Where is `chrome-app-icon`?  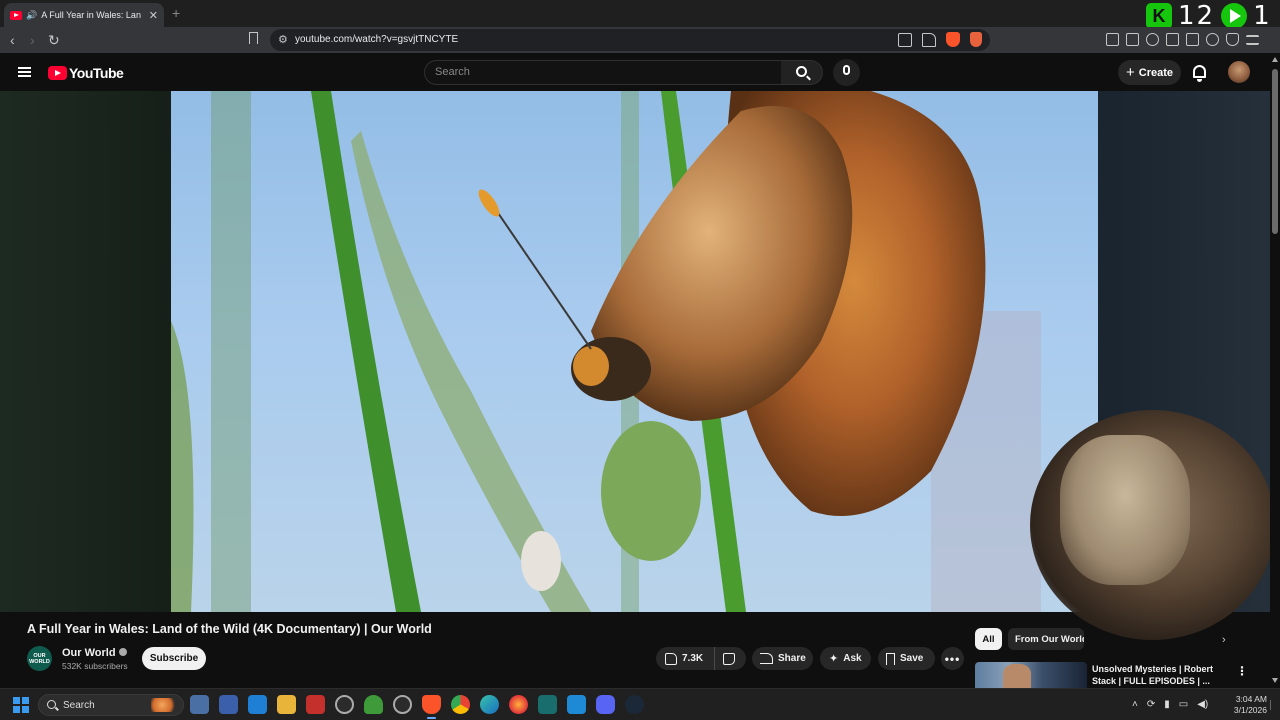 chrome-app-icon is located at coordinates (460, 704).